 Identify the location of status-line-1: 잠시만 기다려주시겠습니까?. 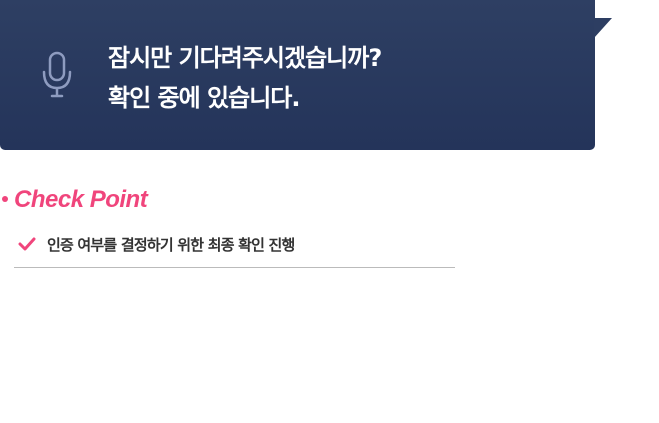
(245, 58).